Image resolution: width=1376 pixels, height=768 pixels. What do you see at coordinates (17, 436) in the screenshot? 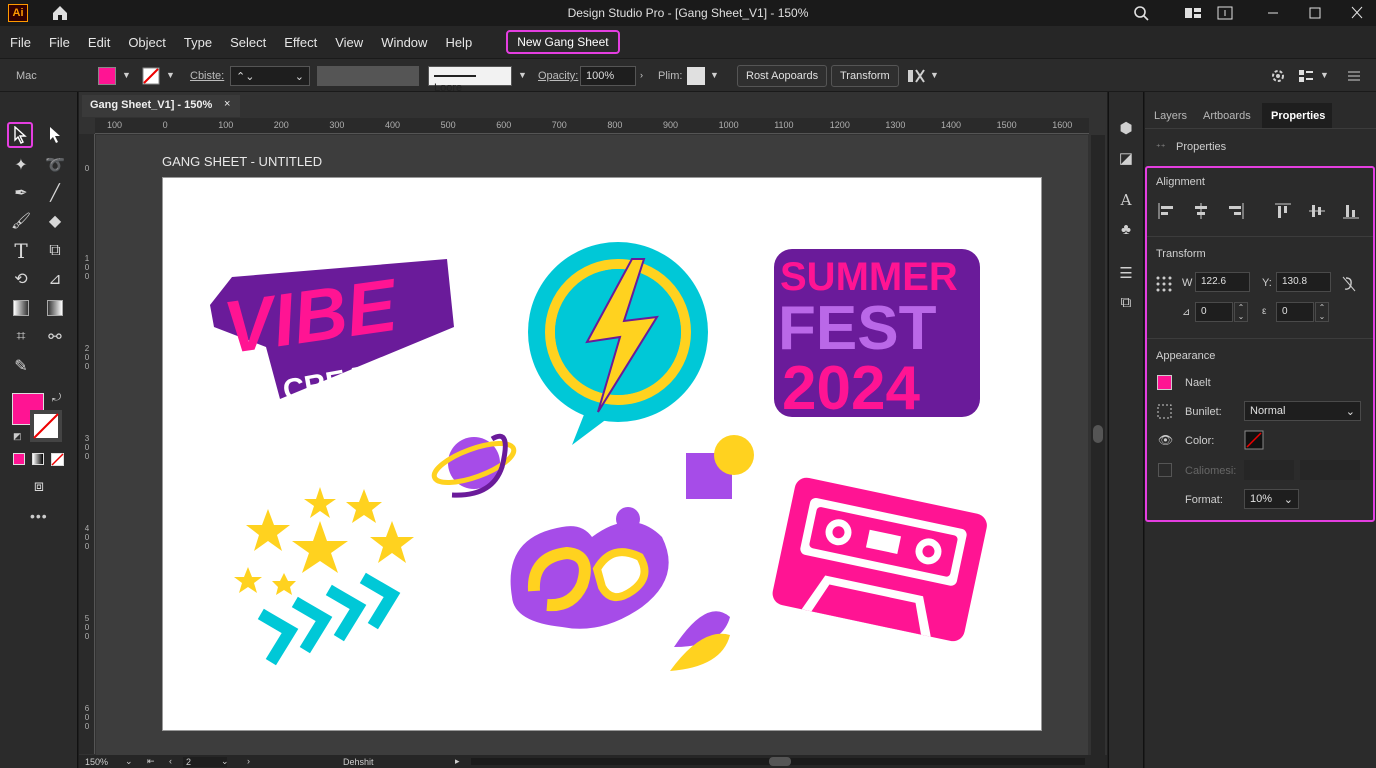
I see `default-colors-icon: ◩` at bounding box center [17, 436].